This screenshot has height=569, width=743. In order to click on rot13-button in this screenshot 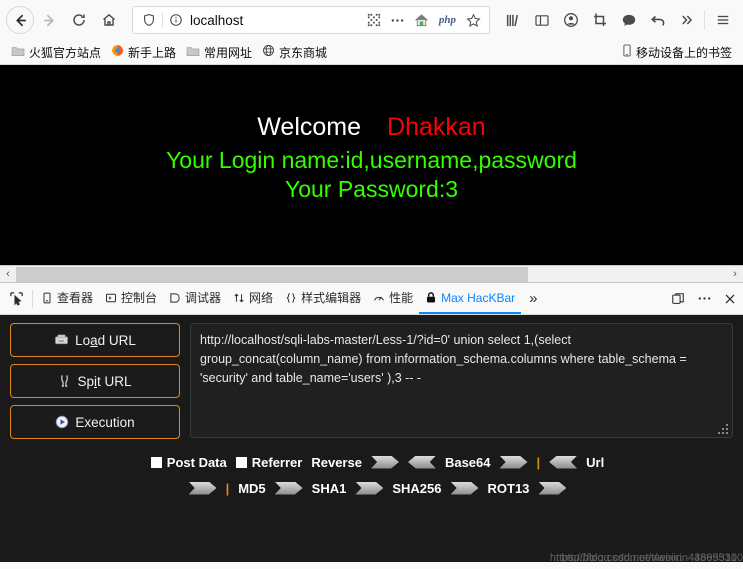, I will do `click(552, 488)`.